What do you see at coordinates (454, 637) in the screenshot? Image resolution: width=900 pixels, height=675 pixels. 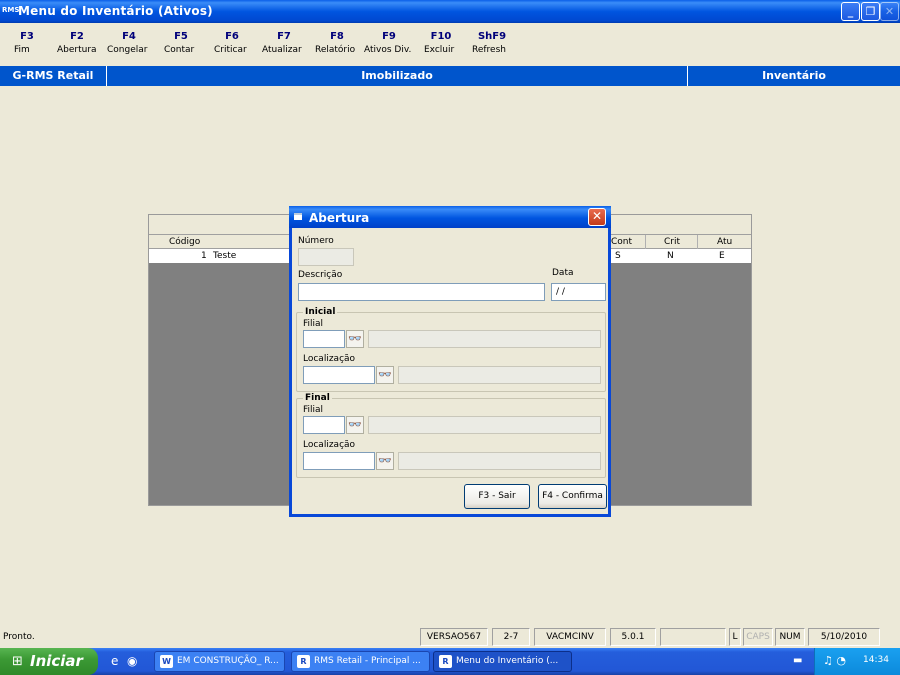 I see `status-version: VERSAO567` at bounding box center [454, 637].